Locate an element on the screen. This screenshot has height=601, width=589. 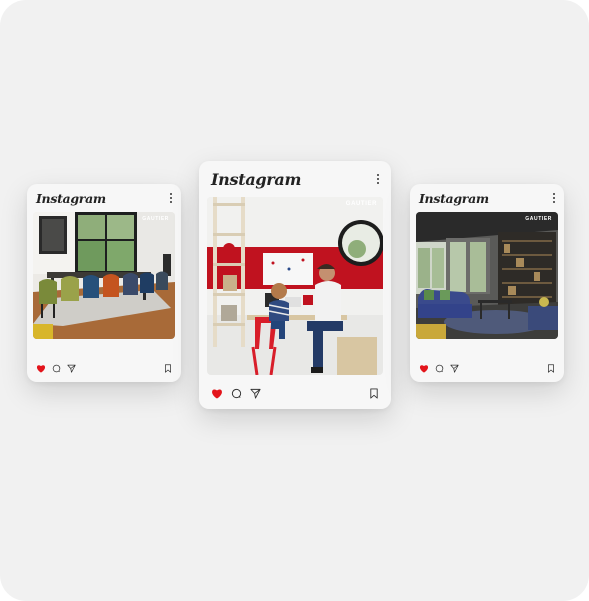
dining-room-image is located at coordinates (104, 275).